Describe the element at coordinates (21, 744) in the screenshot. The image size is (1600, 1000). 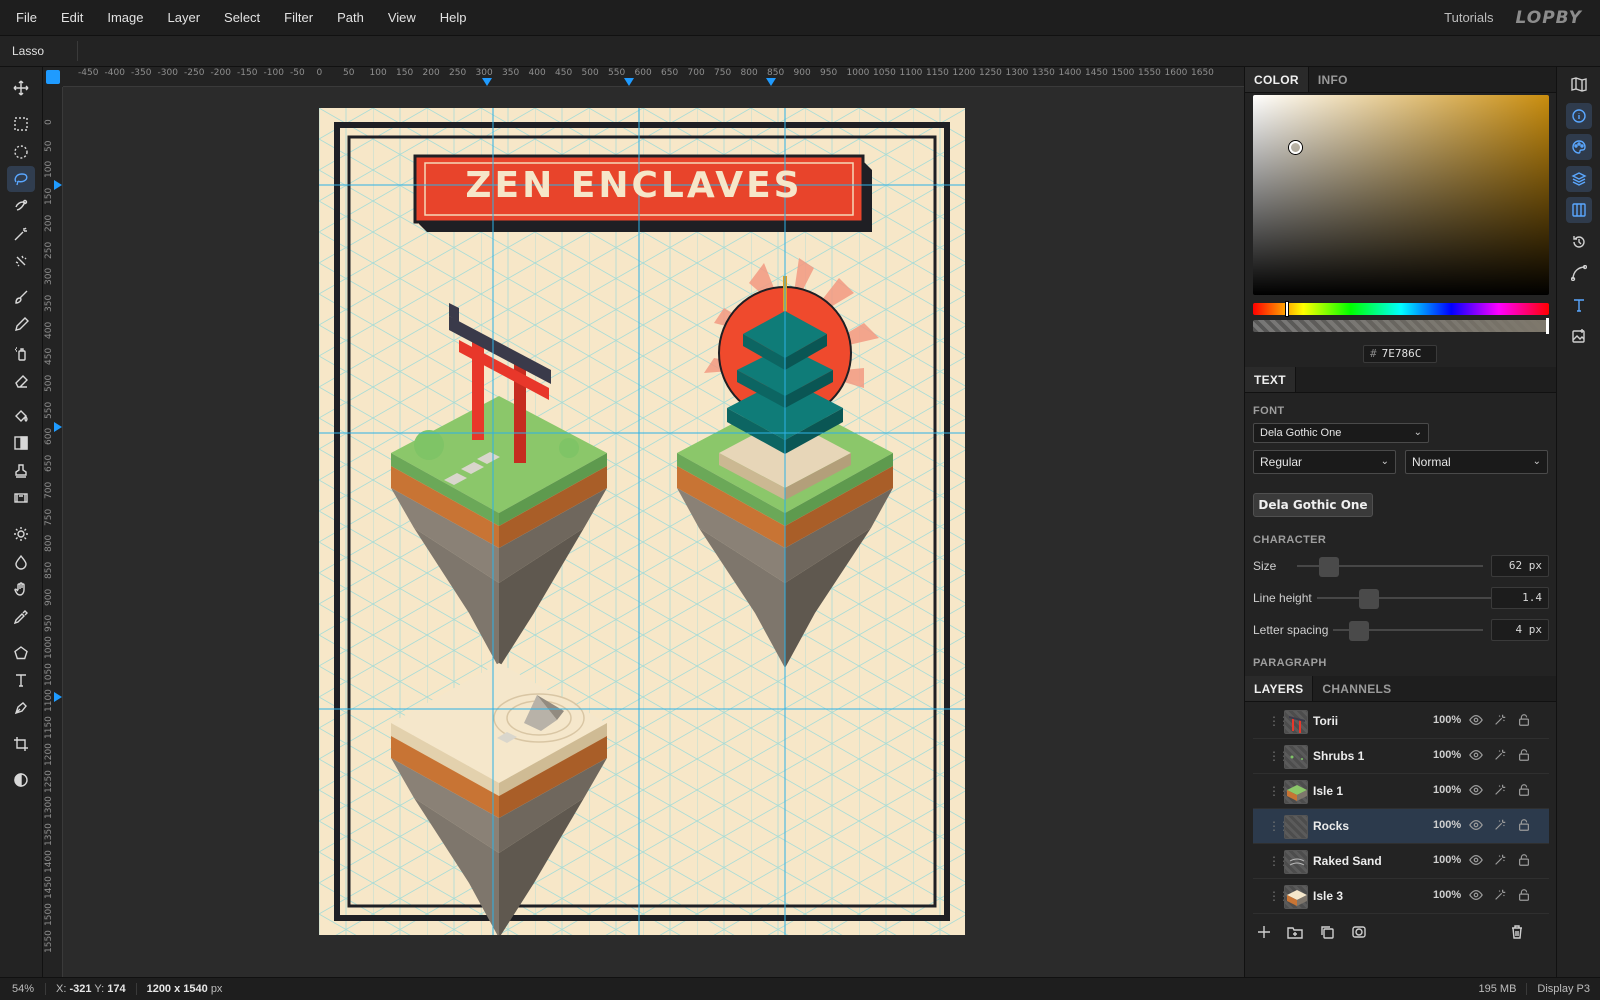
I see `crop-tool` at that location.